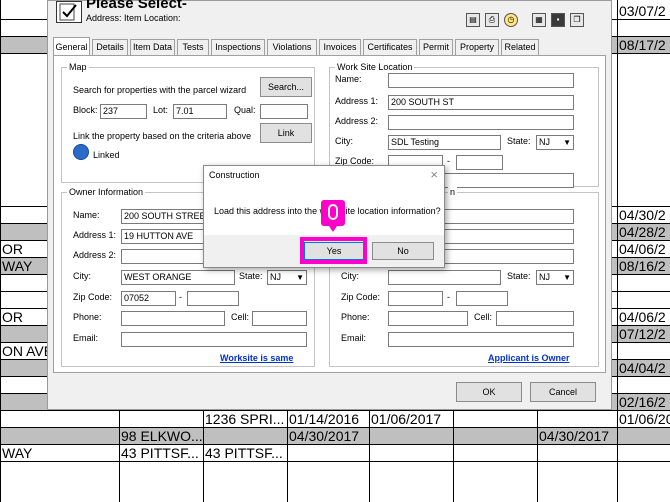 The width and height of the screenshot is (670, 502). What do you see at coordinates (453, 192) in the screenshot?
I see `applicant-legend: n` at bounding box center [453, 192].